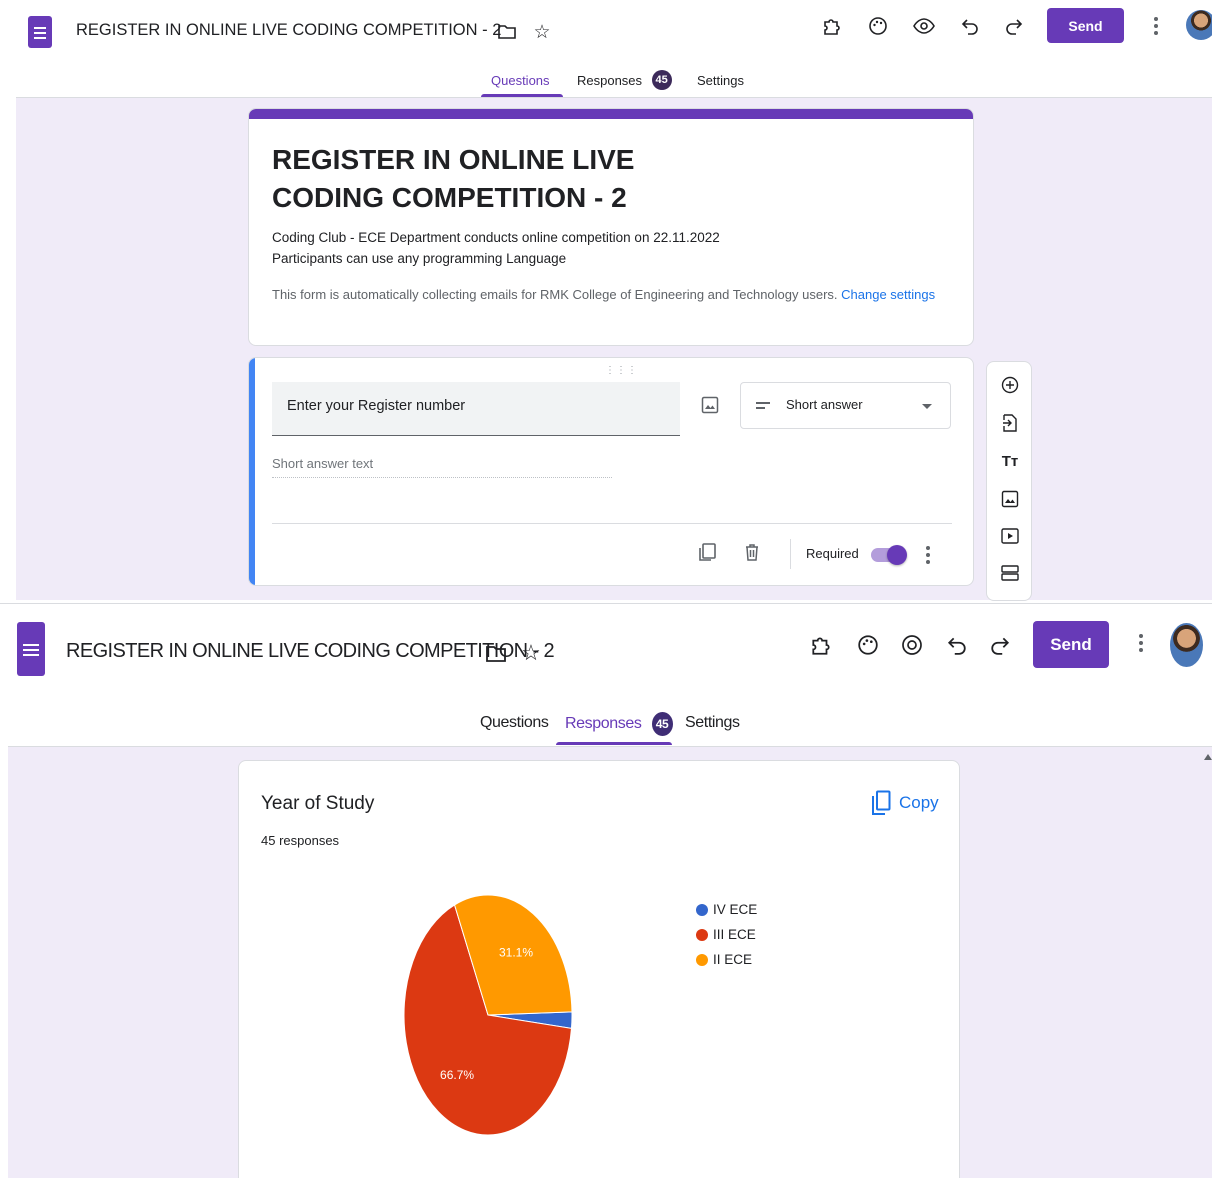 The image size is (1212, 1178). I want to click on summary-response-count: 45 responses, so click(300, 840).